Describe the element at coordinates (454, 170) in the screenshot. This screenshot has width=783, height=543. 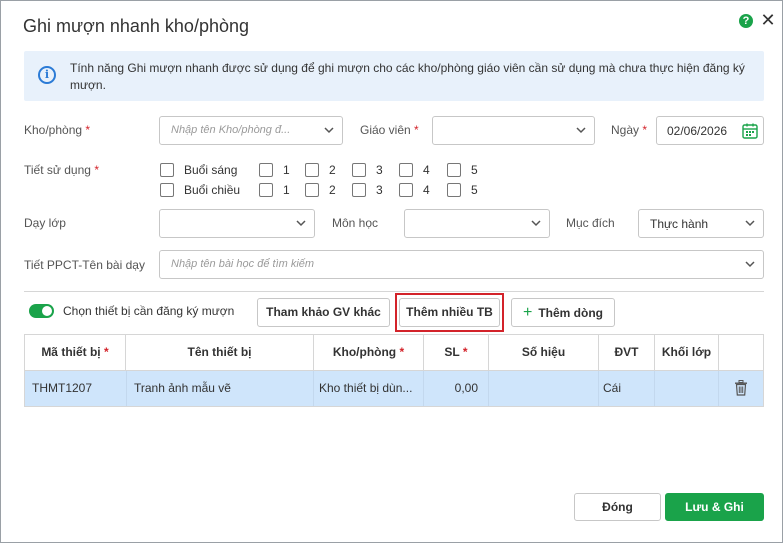
I see `morning-period-5-checkbox` at that location.